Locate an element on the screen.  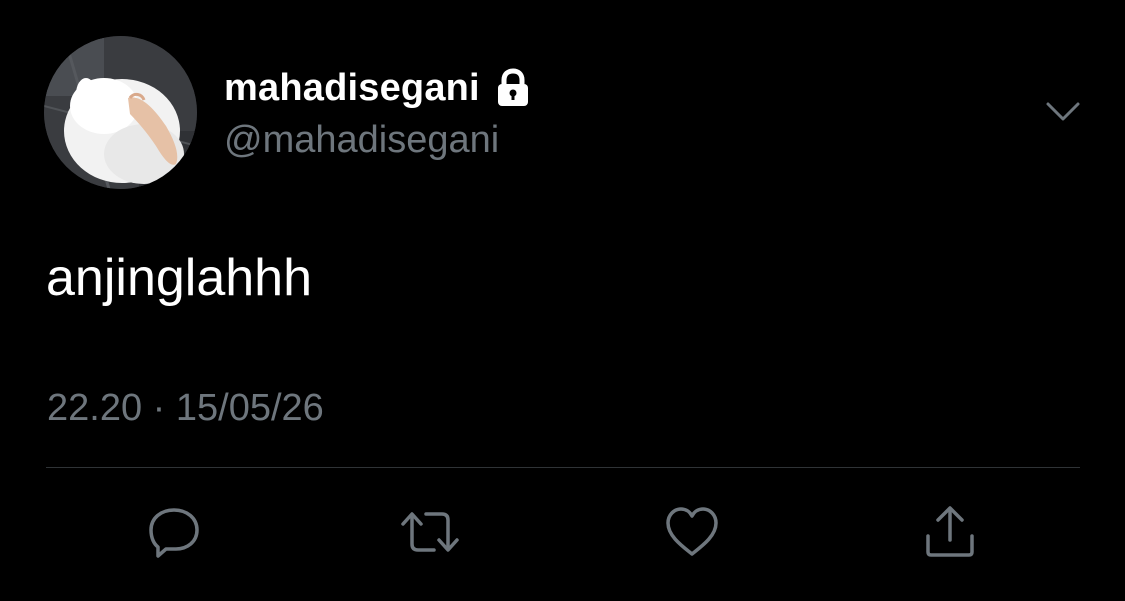
chevron-down-icon is located at coordinates (1063, 112).